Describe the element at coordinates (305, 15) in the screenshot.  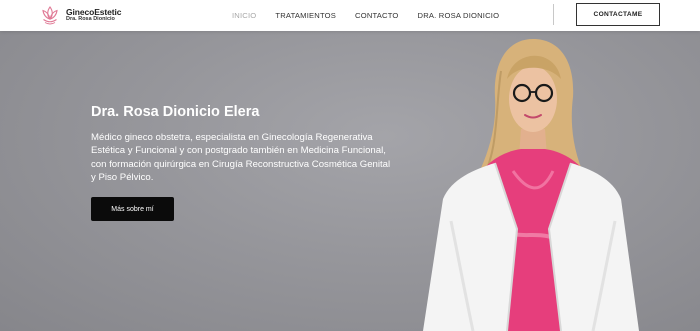
I see `nav-link-tratamientos: TRATAMIENTOS` at that location.